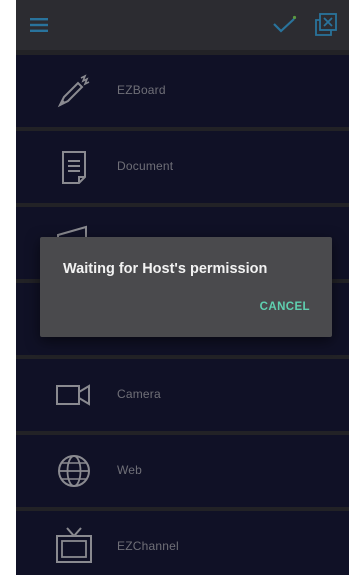  Describe the element at coordinates (165, 269) in the screenshot. I see `dialog-message: Waiting for Host's permission` at that location.